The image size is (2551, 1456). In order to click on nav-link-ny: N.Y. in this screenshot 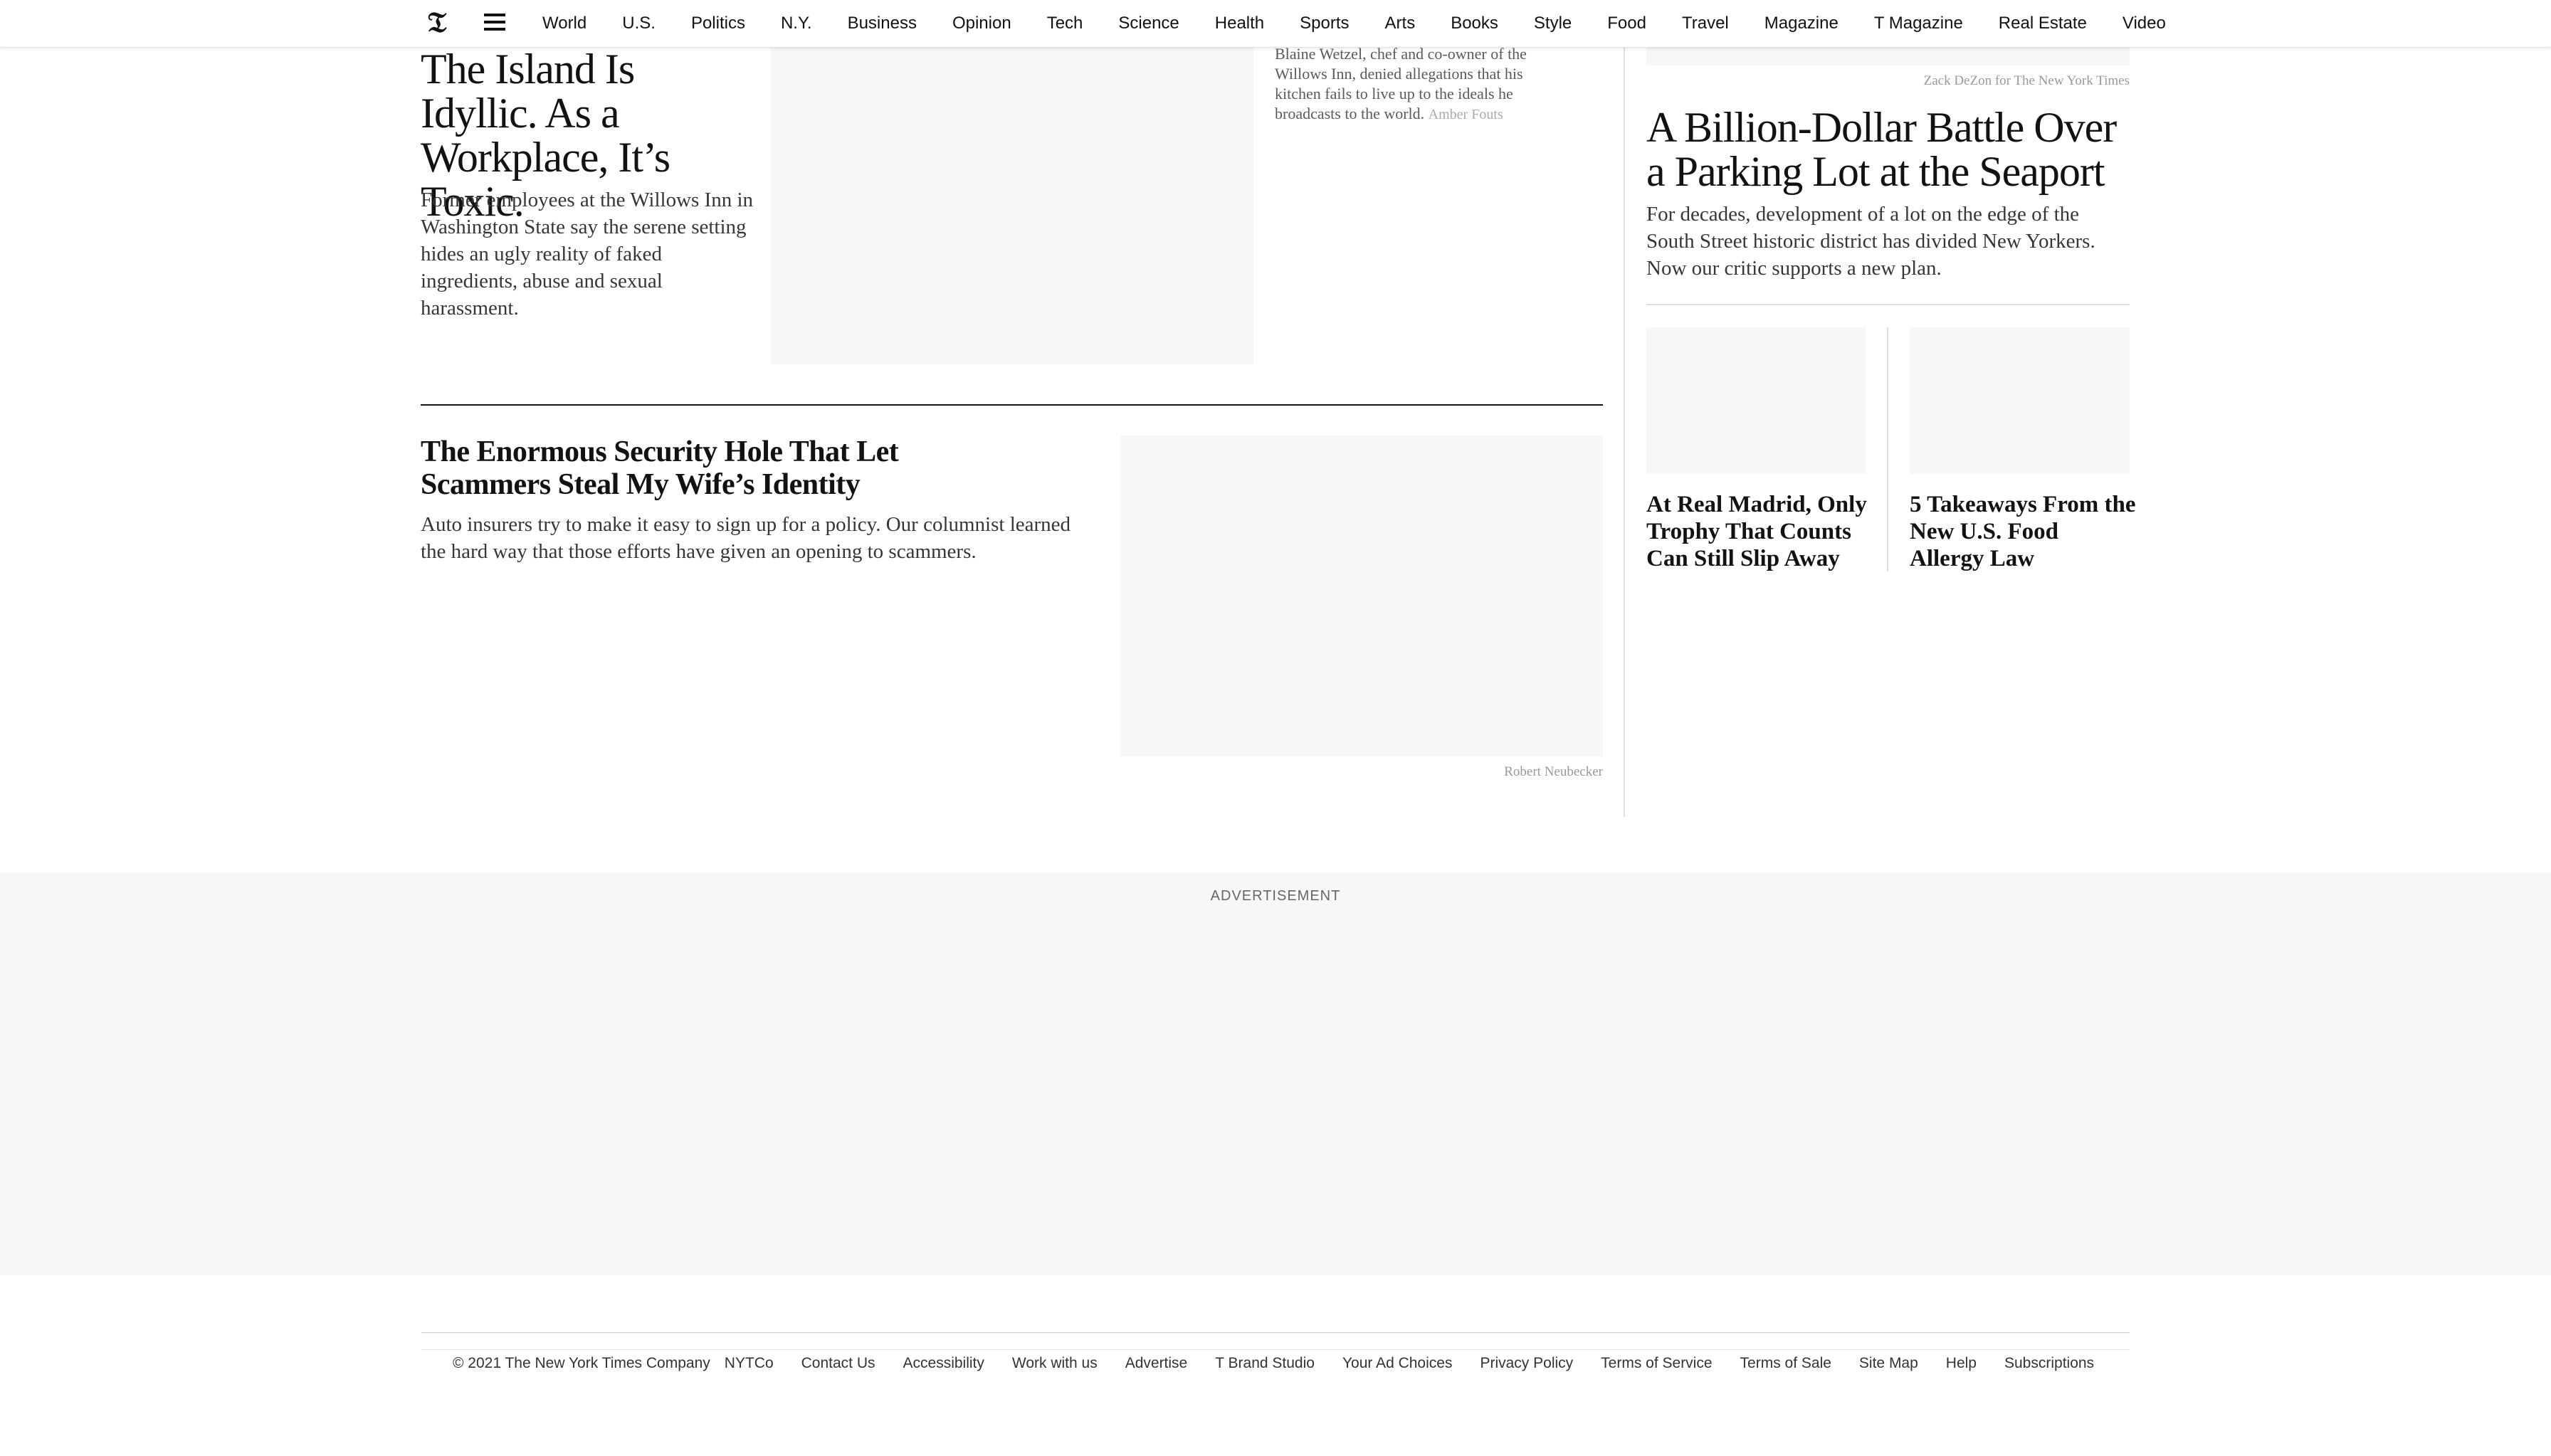, I will do `click(796, 23)`.